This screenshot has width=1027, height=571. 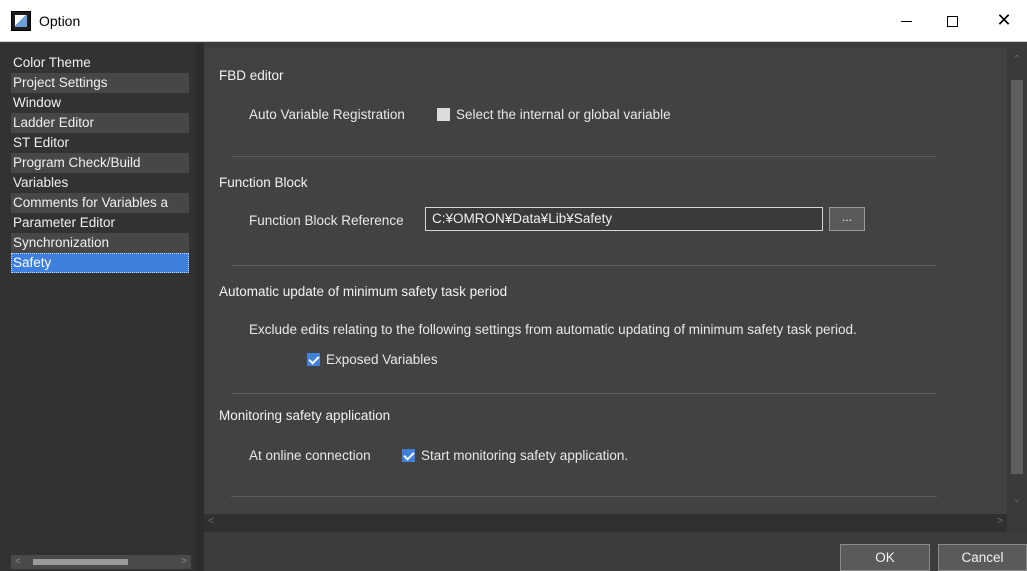 I want to click on exposed-variables-option: Exposed Variables, so click(x=372, y=359).